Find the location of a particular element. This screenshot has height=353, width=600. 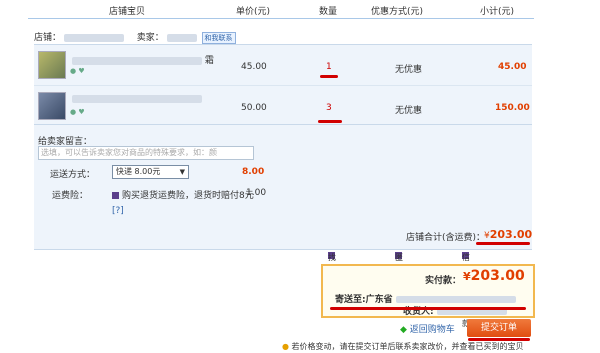

seller-message-input: 选填，可以告诉卖家您对商品的特殊要求，如：颜 is located at coordinates (146, 153).